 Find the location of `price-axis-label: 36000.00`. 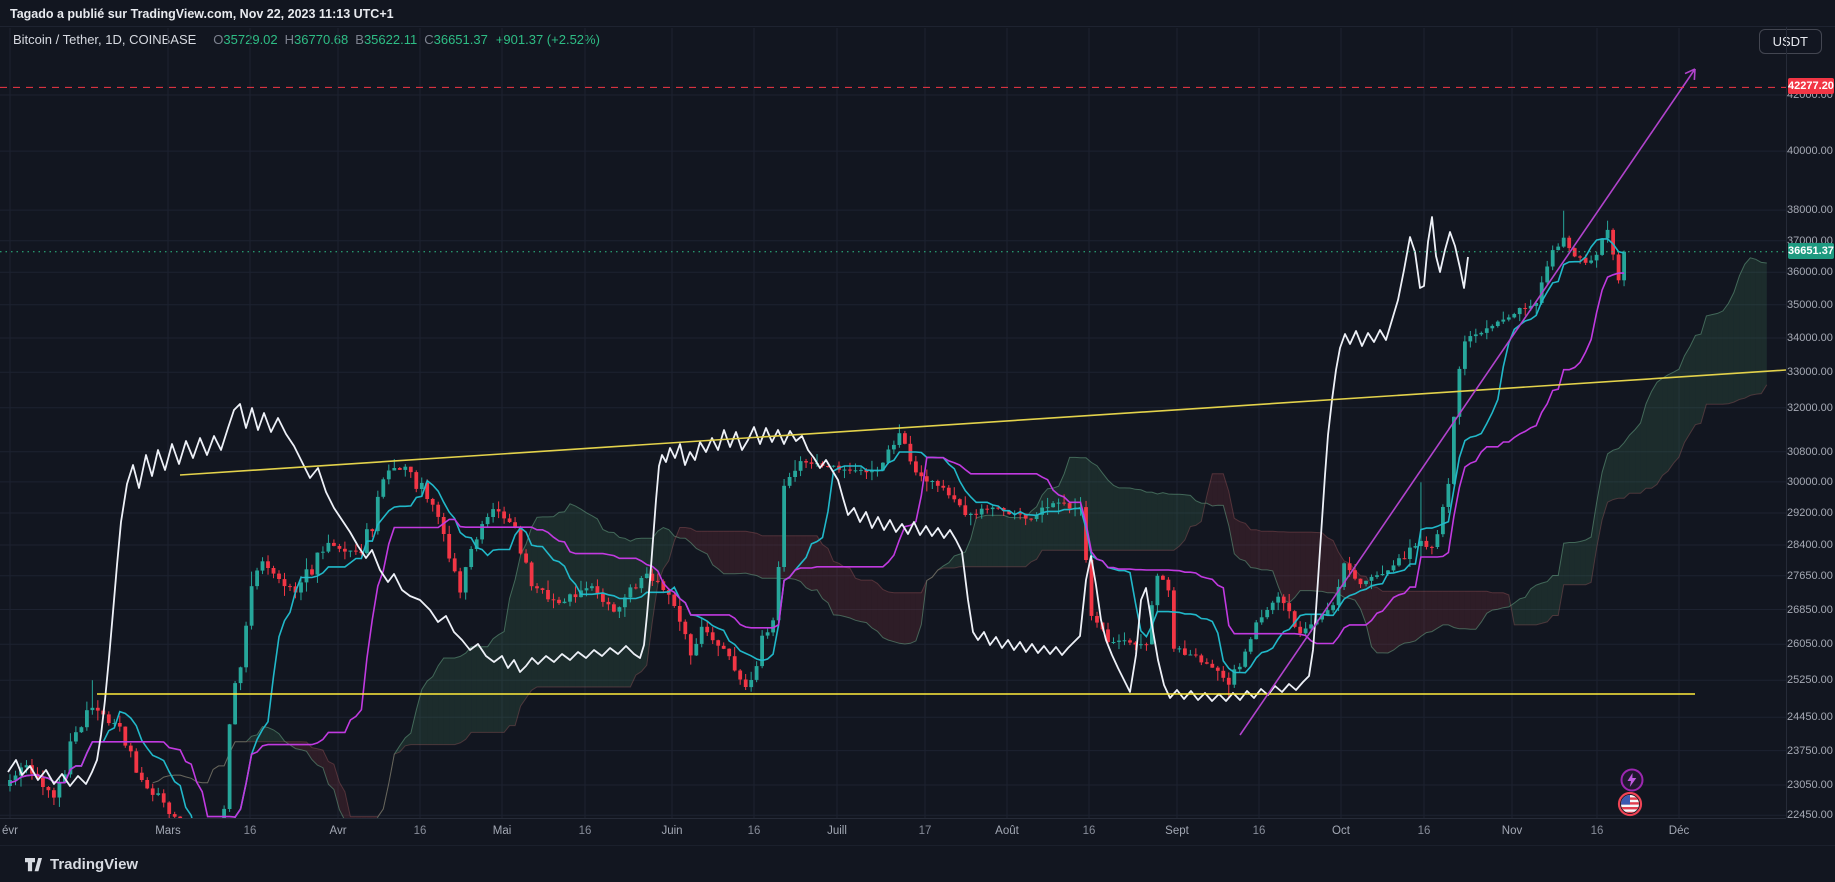

price-axis-label: 36000.00 is located at coordinates (1809, 272).